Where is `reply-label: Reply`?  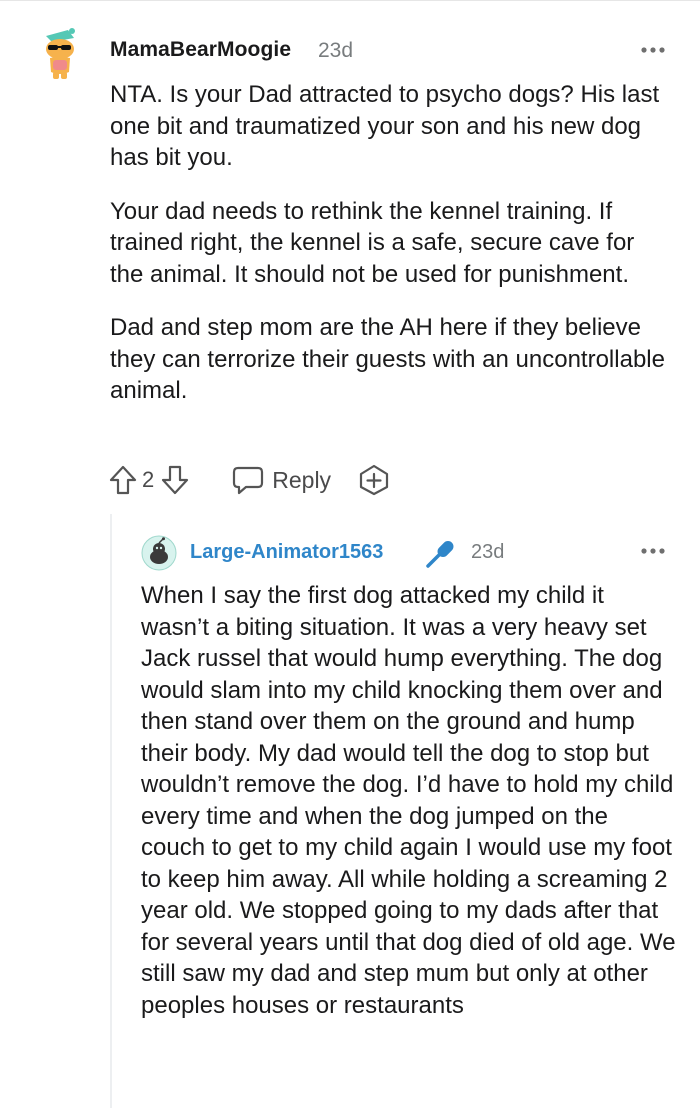
reply-label: Reply is located at coordinates (302, 479).